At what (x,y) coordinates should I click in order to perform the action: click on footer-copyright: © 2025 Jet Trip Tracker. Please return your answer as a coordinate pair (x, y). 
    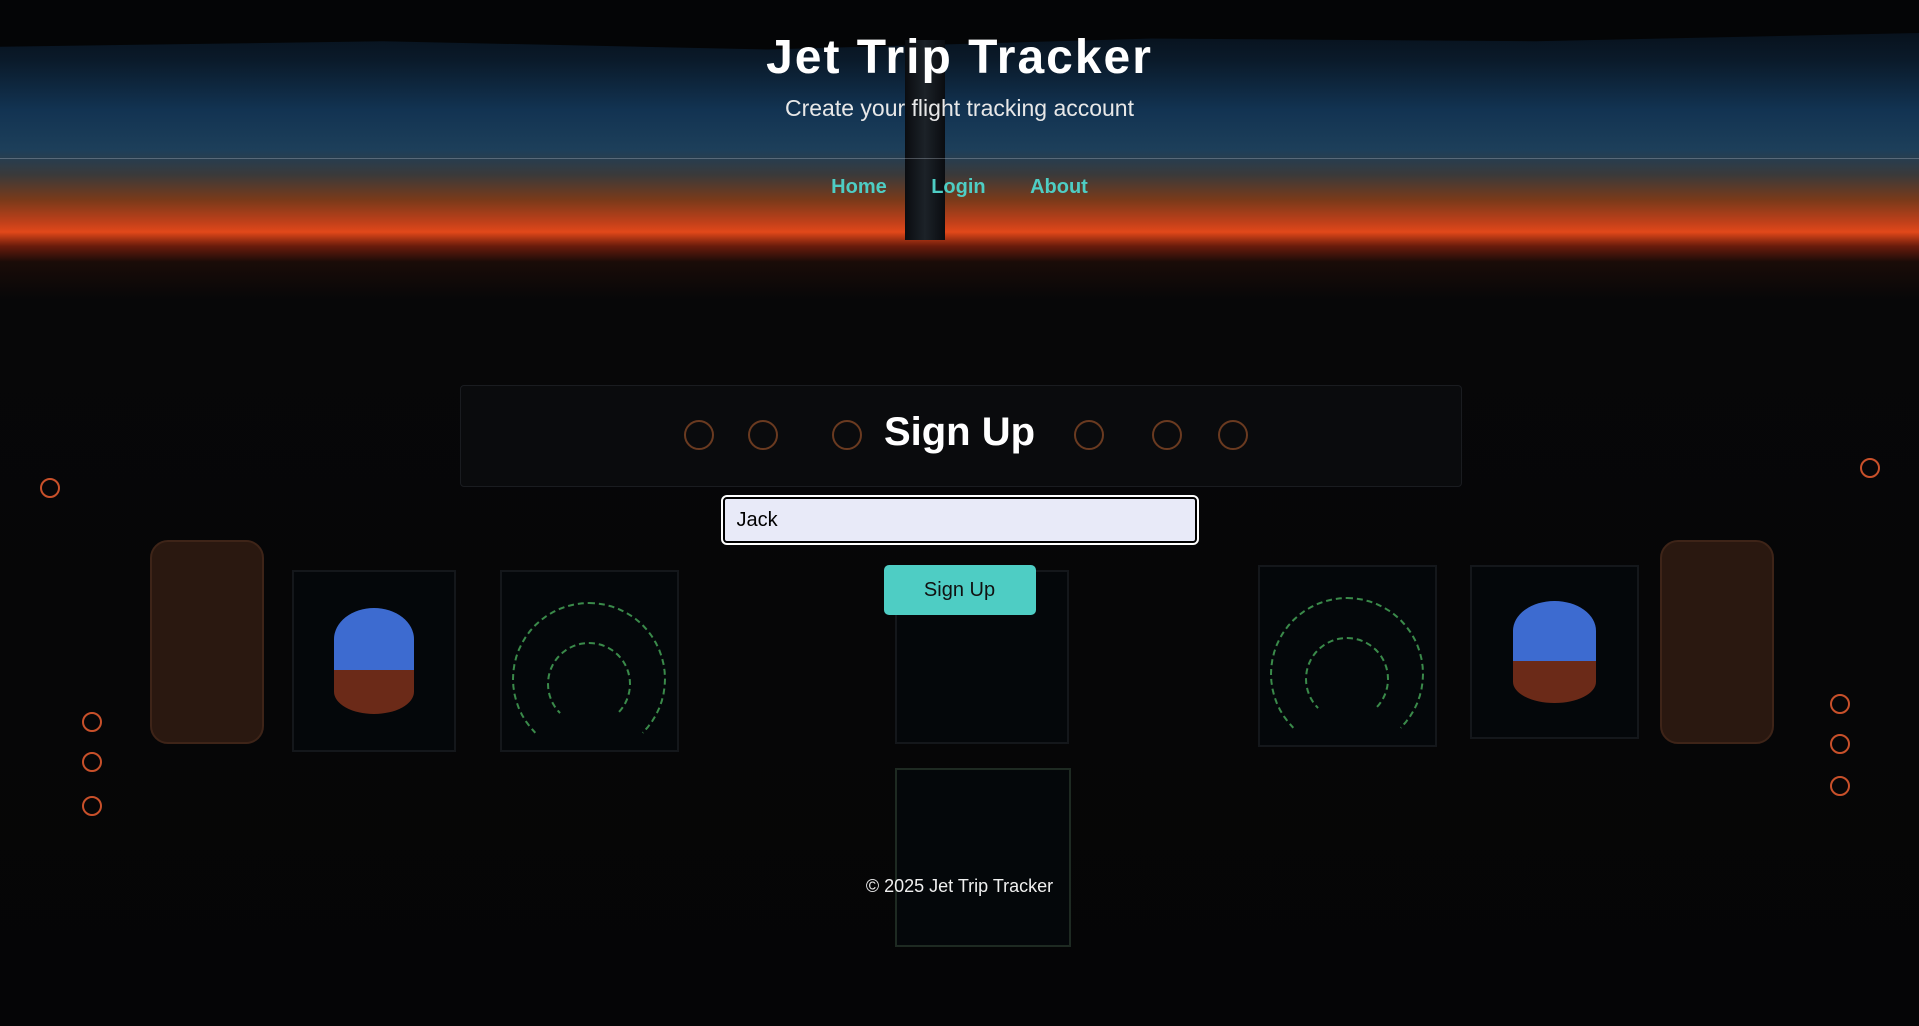
    Looking at the image, I should click on (959, 886).